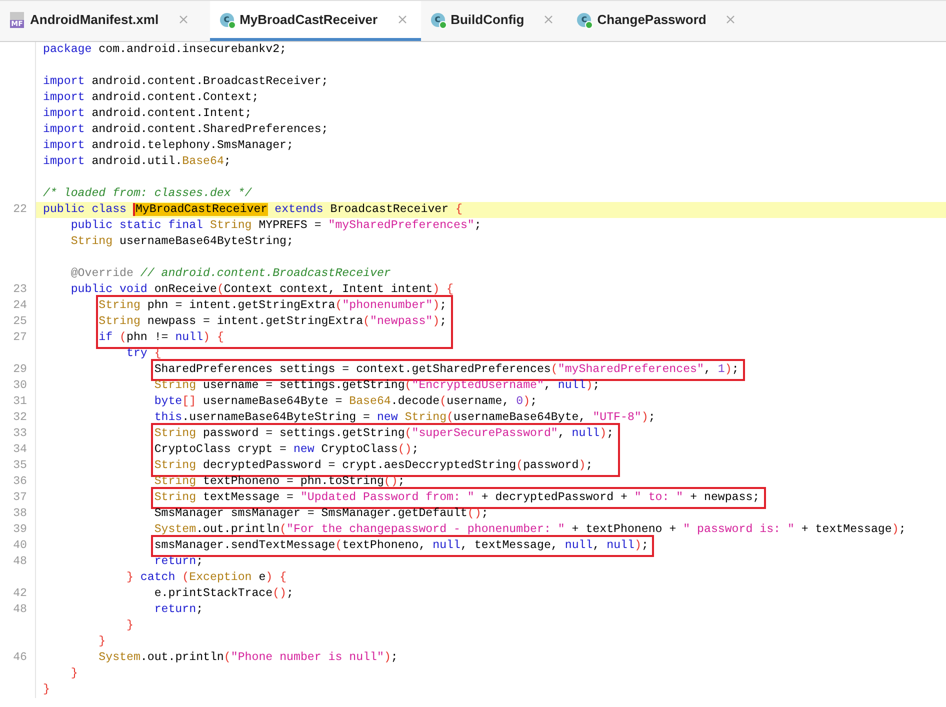  I want to click on line-number: 42, so click(20, 593).